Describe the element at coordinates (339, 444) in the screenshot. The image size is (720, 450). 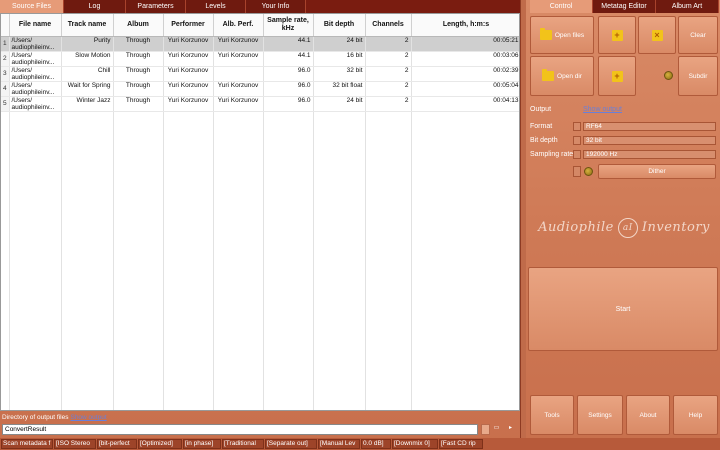
I see `status-manual-level: [Manual Lev` at that location.